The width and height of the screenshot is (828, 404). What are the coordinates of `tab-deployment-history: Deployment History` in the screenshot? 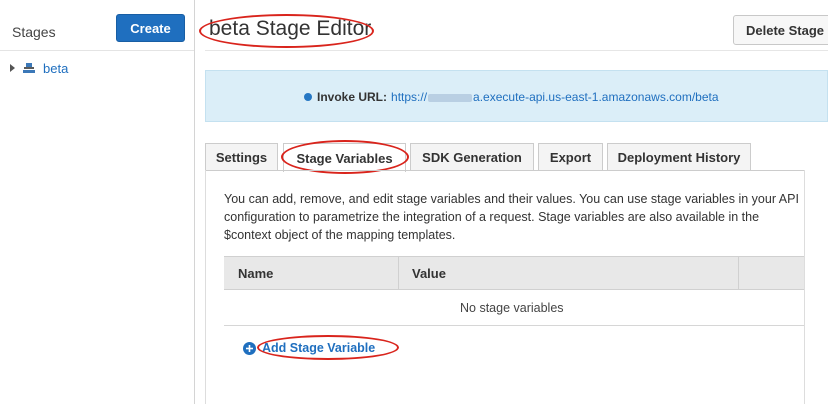 It's located at (679, 157).